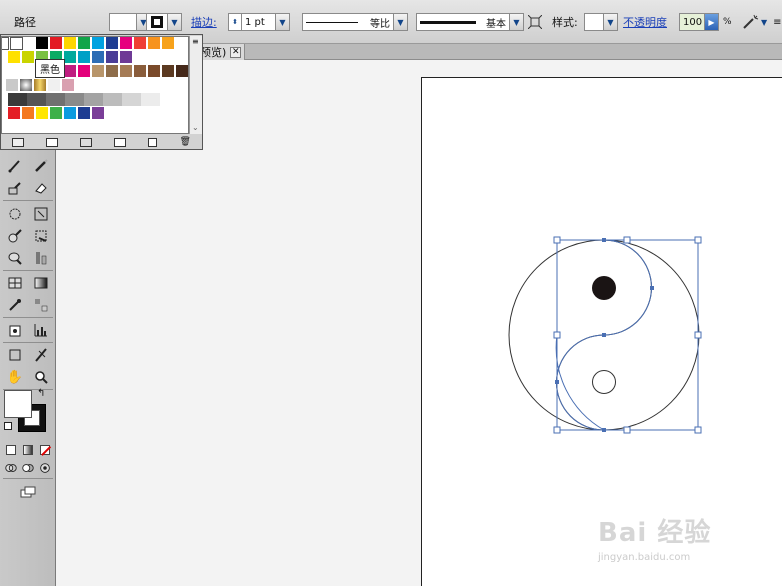 Image resolution: width=782 pixels, height=586 pixels. Describe the element at coordinates (195, 85) in the screenshot. I see `swatches-scrollbar: ≡ ⌄` at that location.